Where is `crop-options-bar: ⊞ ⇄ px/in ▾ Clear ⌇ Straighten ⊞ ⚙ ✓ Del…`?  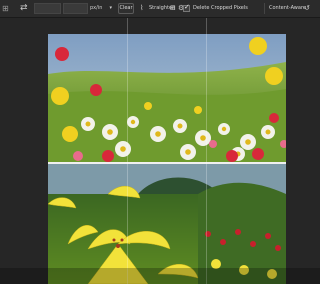
crop-options-bar: ⊞ ⇄ px/in ▾ Clear ⌇ Straighten ⊞ ⚙ ✓ Del… is located at coordinates (160, 9).